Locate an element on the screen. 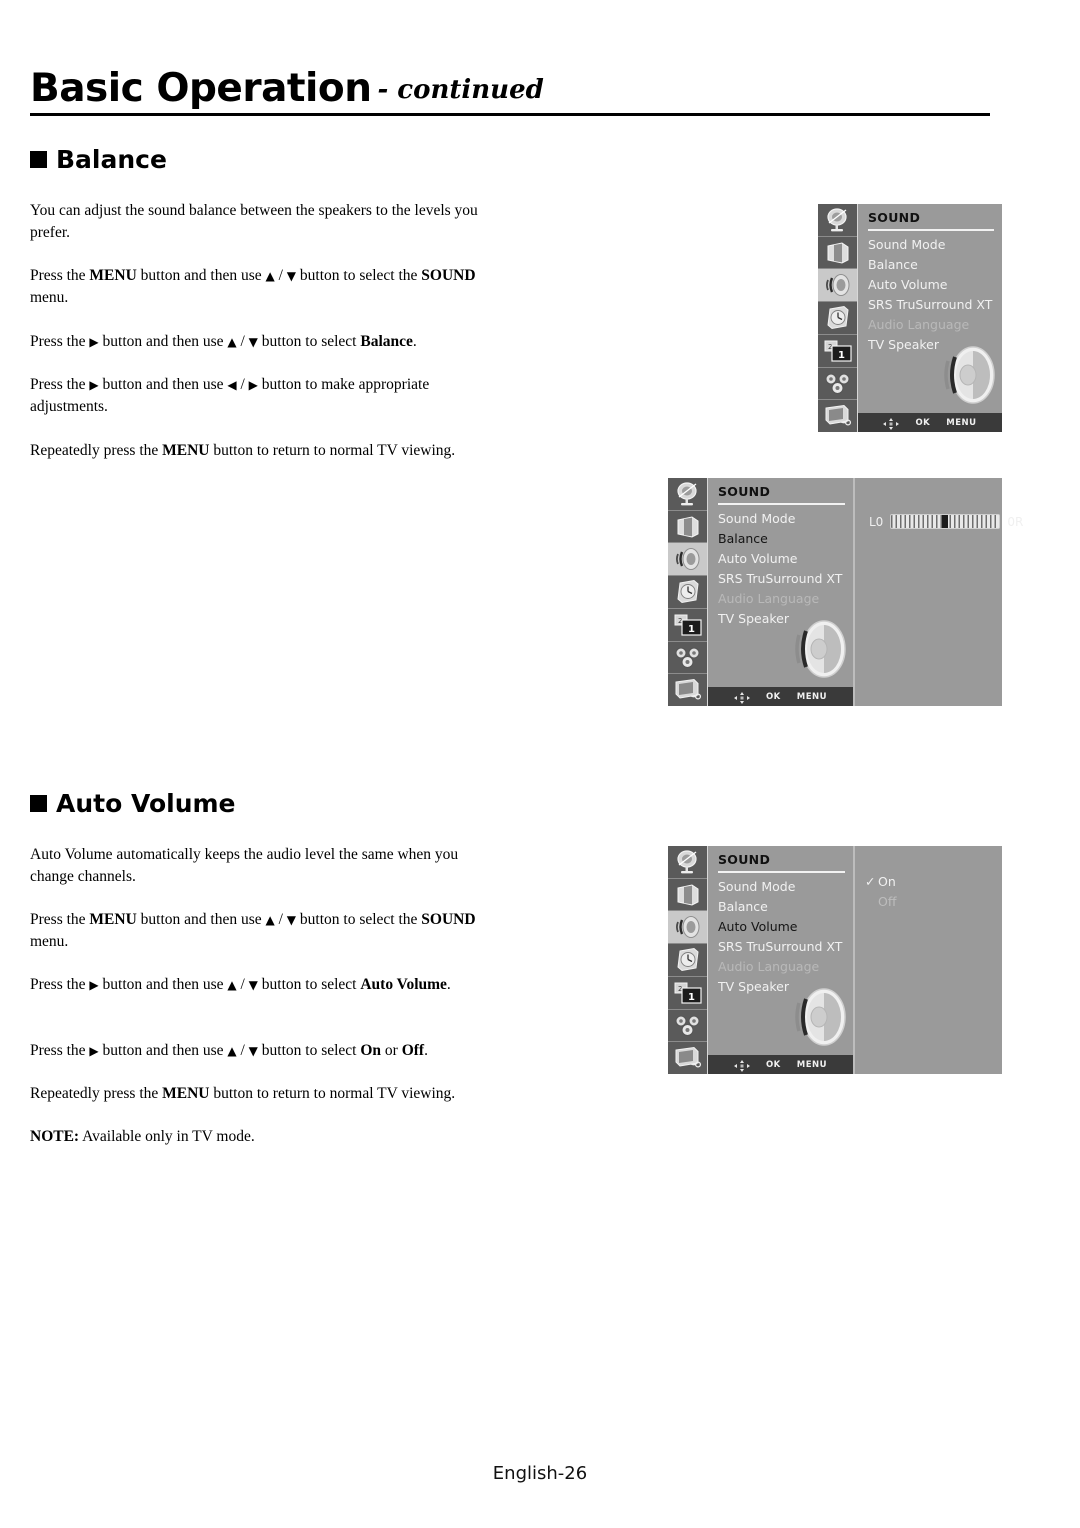 The width and height of the screenshot is (1080, 1528). balance-slider-thumb is located at coordinates (945, 521).